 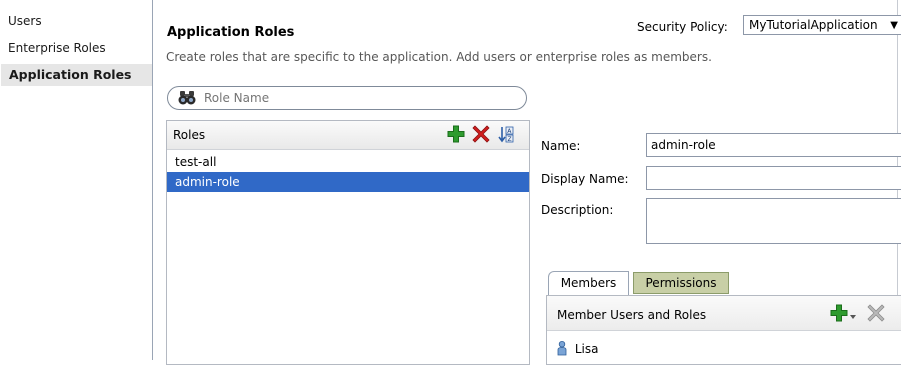 What do you see at coordinates (348, 162) in the screenshot?
I see `role-row-test-all: test-all` at bounding box center [348, 162].